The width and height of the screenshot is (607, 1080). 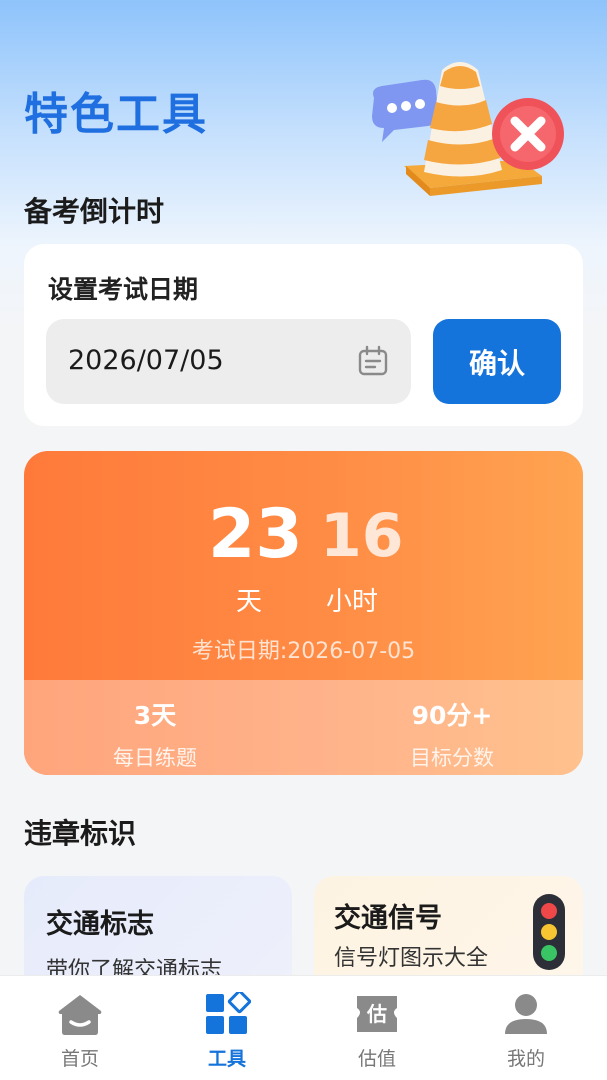 What do you see at coordinates (123, 289) in the screenshot?
I see `exam-date-label: 设置考试日期` at bounding box center [123, 289].